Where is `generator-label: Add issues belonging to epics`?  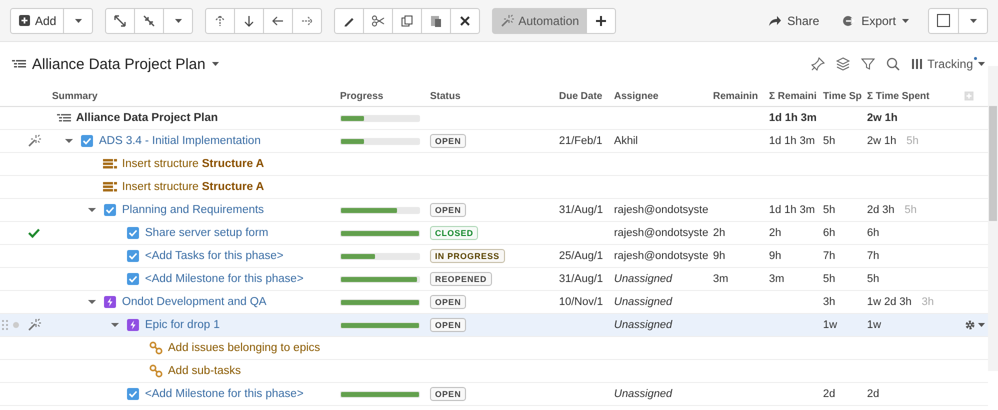 generator-label: Add issues belonging to epics is located at coordinates (244, 348).